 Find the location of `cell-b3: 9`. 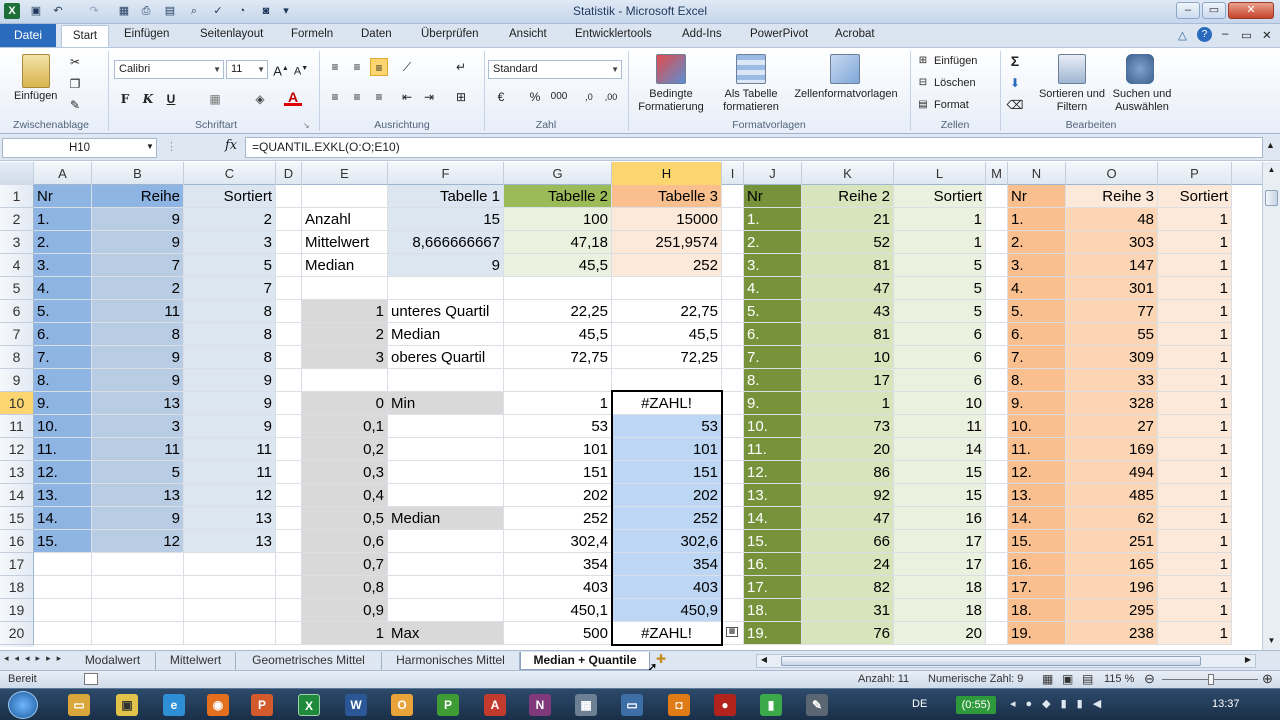

cell-b3: 9 is located at coordinates (138, 242).